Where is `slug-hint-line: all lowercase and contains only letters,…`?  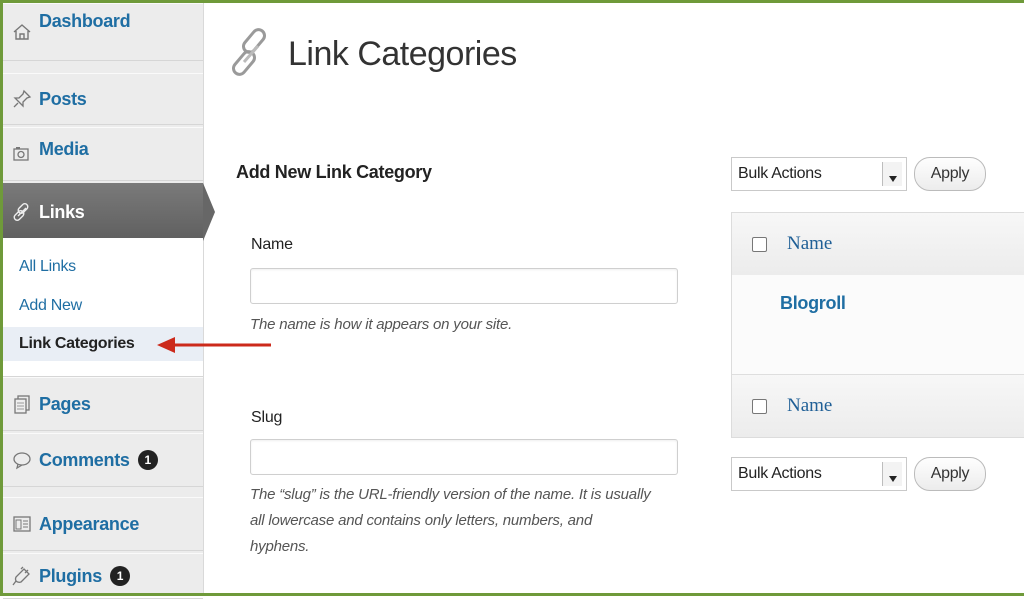 slug-hint-line: all lowercase and contains only letters,… is located at coordinates (421, 520).